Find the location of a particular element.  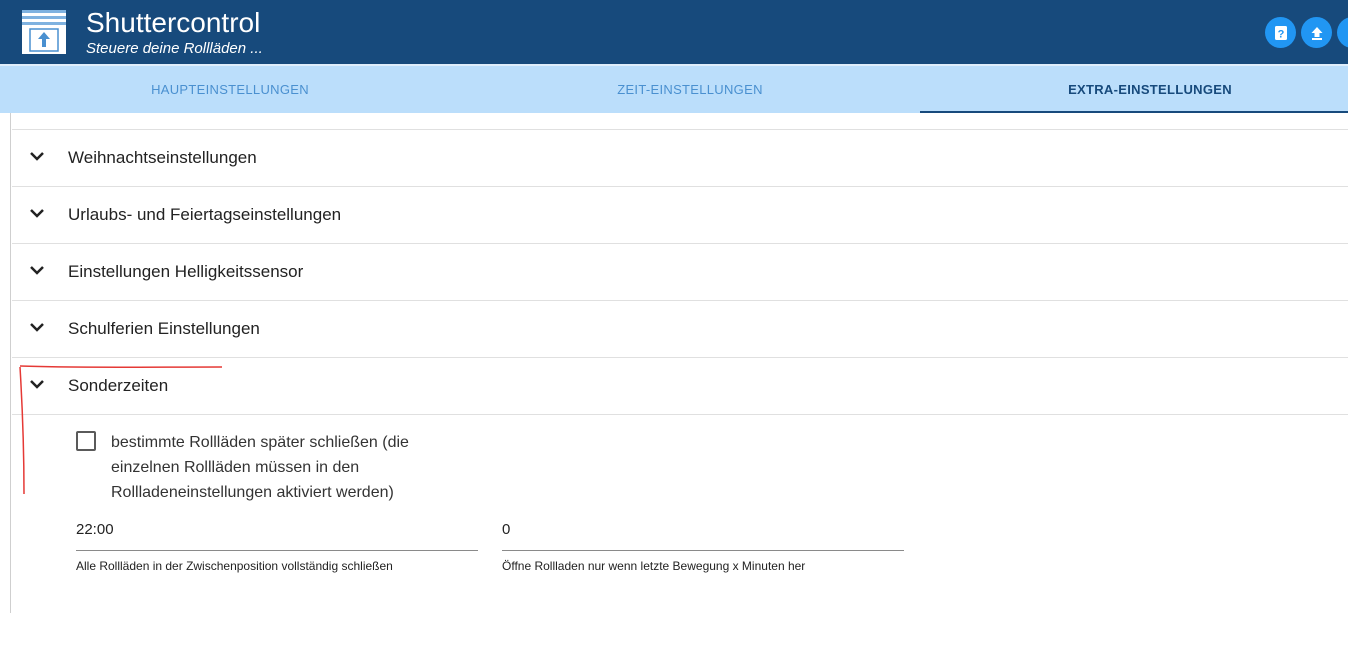

panel-label: Sonderzeiten is located at coordinates (118, 385).